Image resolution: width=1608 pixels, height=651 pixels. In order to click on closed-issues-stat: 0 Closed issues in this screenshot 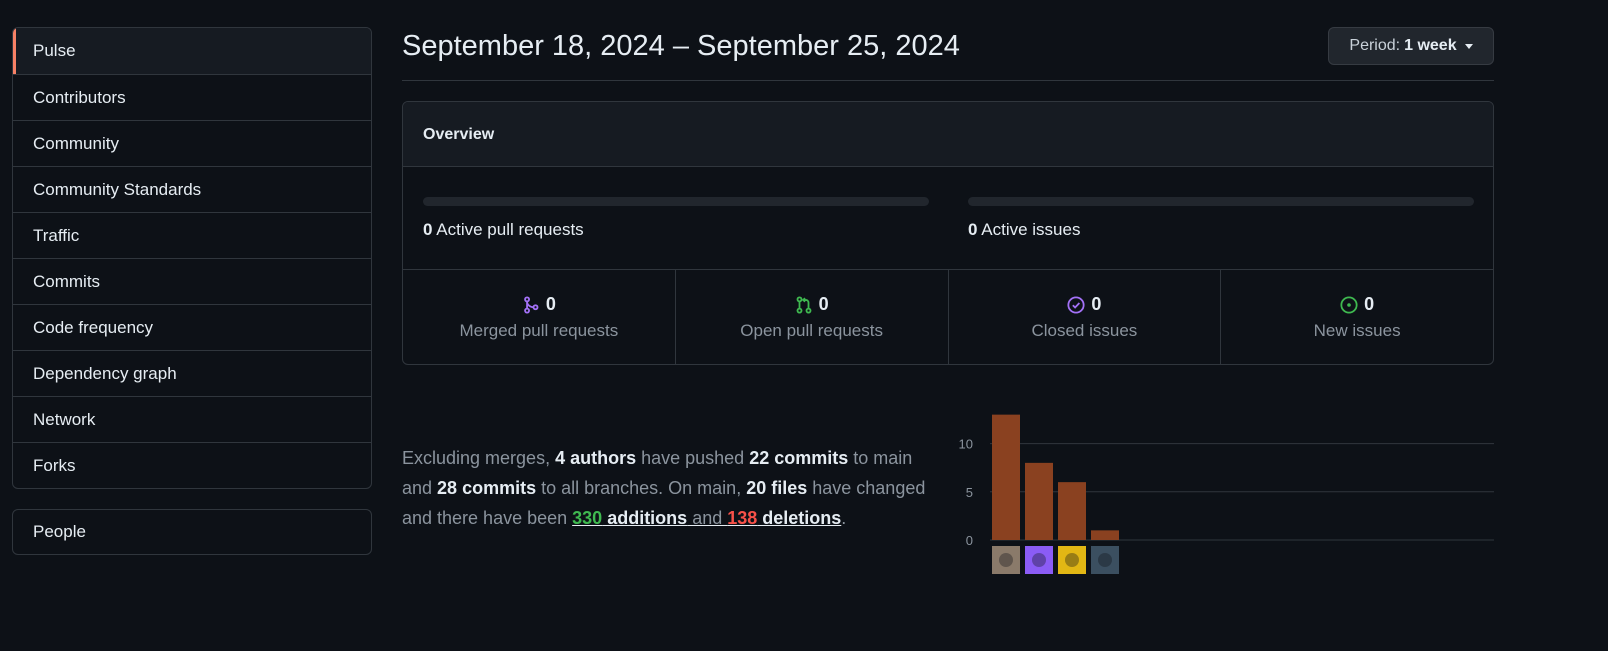, I will do `click(1084, 317)`.